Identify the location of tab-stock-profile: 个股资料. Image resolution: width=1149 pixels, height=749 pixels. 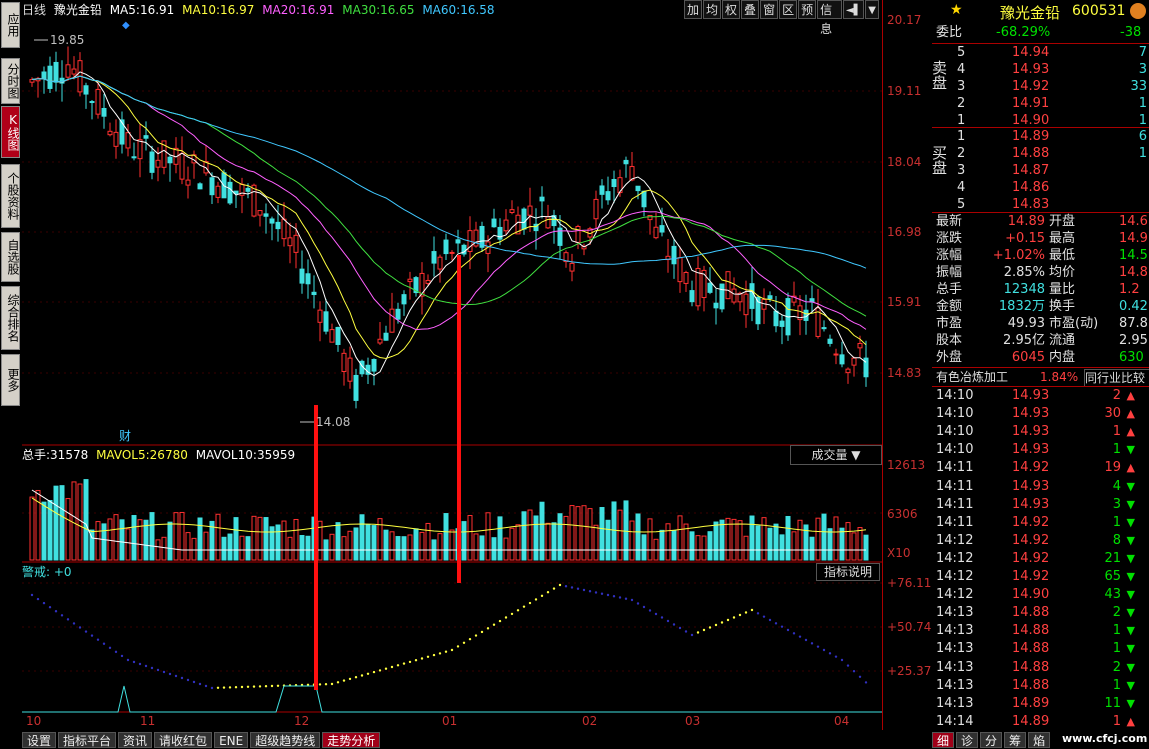
(10, 196).